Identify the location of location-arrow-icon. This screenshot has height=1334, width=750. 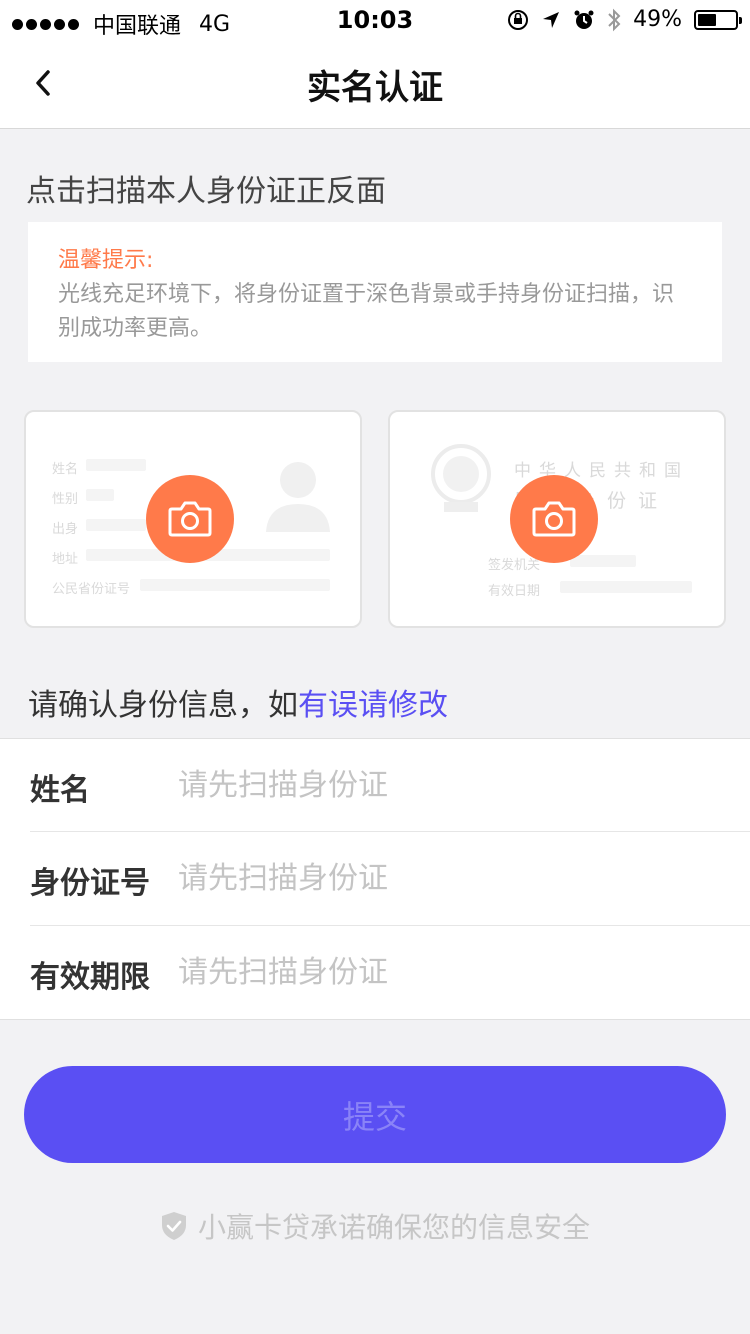
(551, 19).